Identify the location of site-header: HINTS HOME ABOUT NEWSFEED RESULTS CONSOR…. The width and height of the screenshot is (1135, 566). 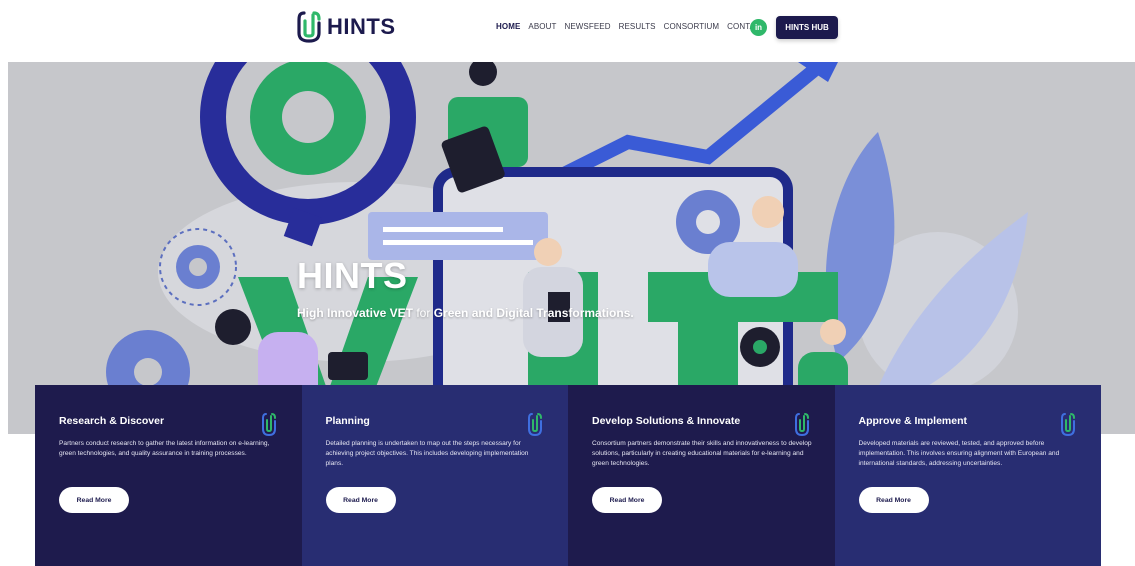
(567, 31).